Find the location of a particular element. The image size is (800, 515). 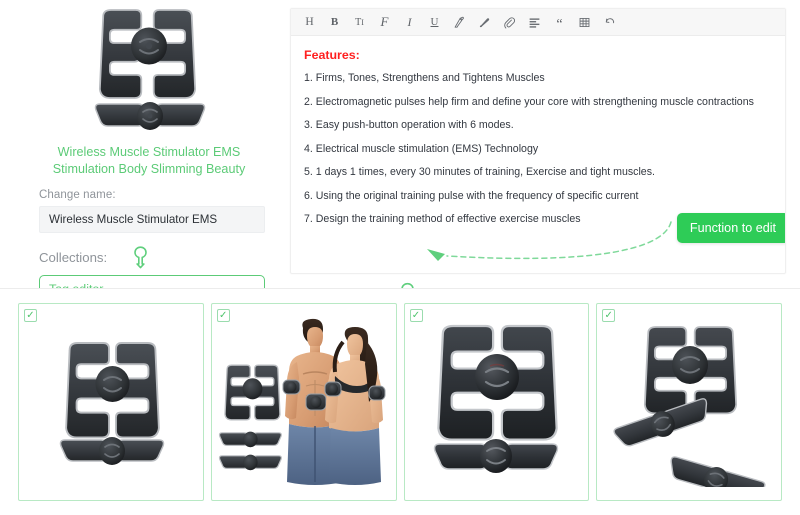

quote-icon: “ is located at coordinates (559, 22).